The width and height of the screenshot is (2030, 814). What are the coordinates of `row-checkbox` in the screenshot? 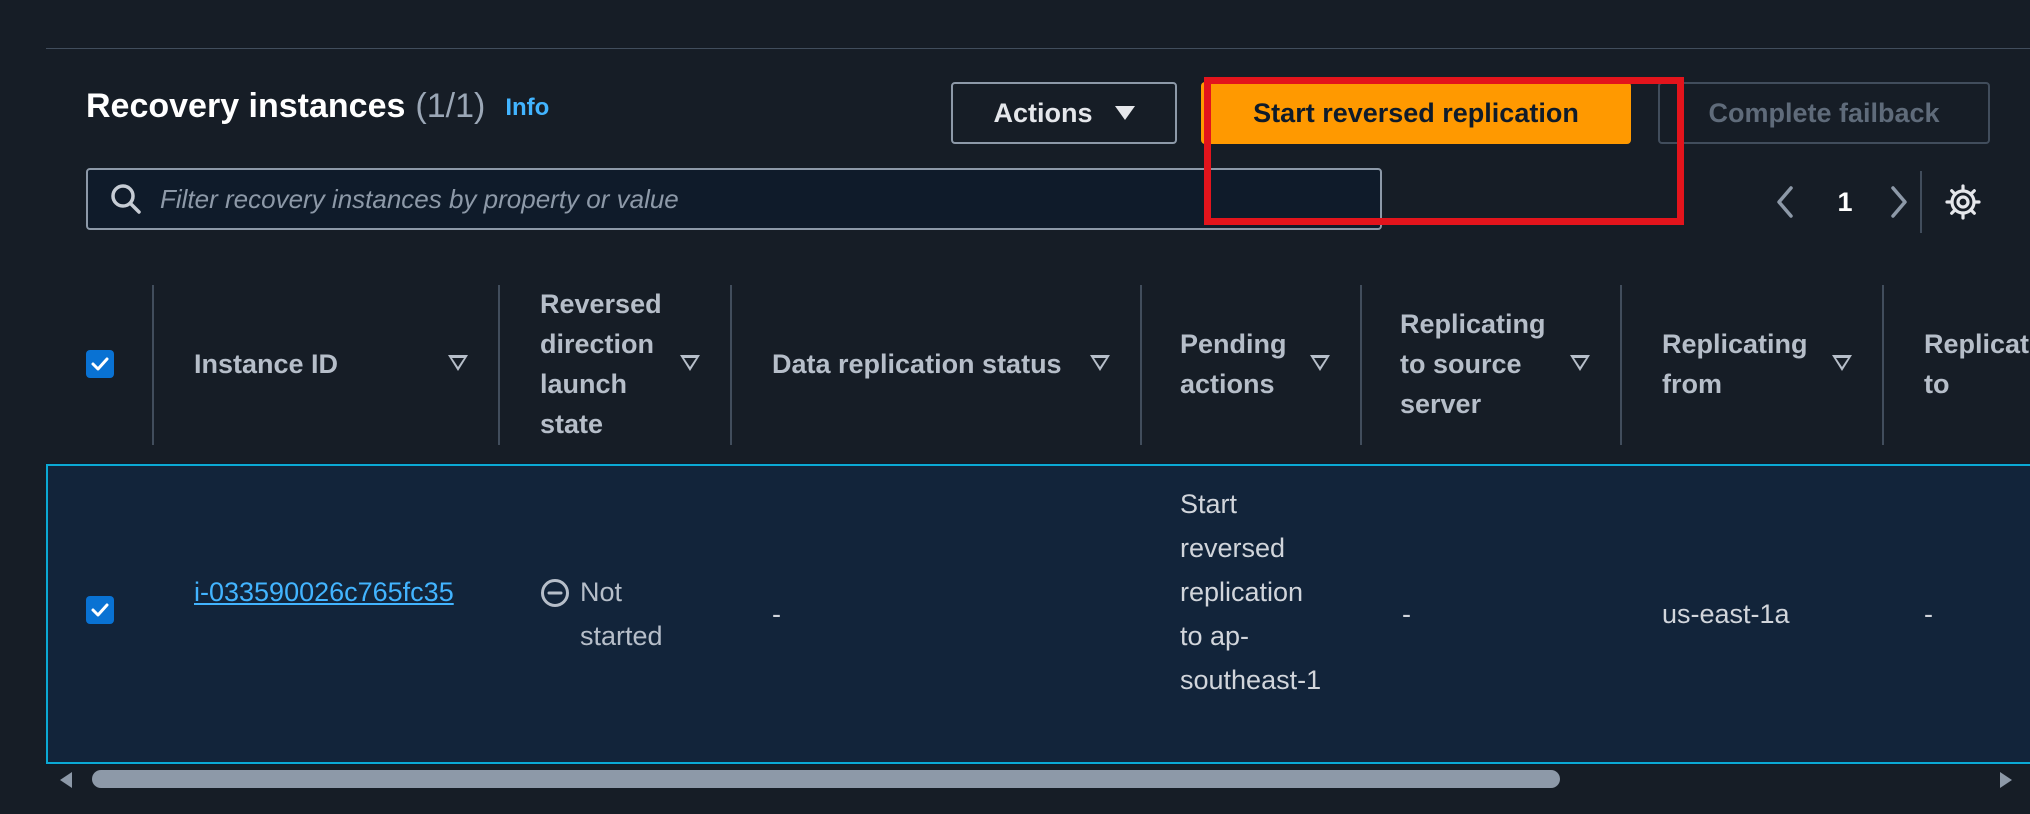 It's located at (100, 610).